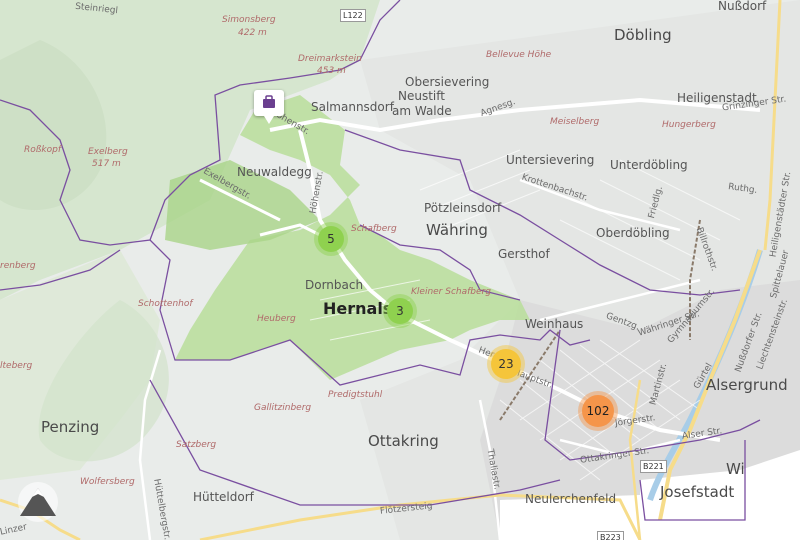 The image size is (800, 540). What do you see at coordinates (223, 497) in the screenshot?
I see `locality-label-hutteldorf: Hütteldorf` at bounding box center [223, 497].